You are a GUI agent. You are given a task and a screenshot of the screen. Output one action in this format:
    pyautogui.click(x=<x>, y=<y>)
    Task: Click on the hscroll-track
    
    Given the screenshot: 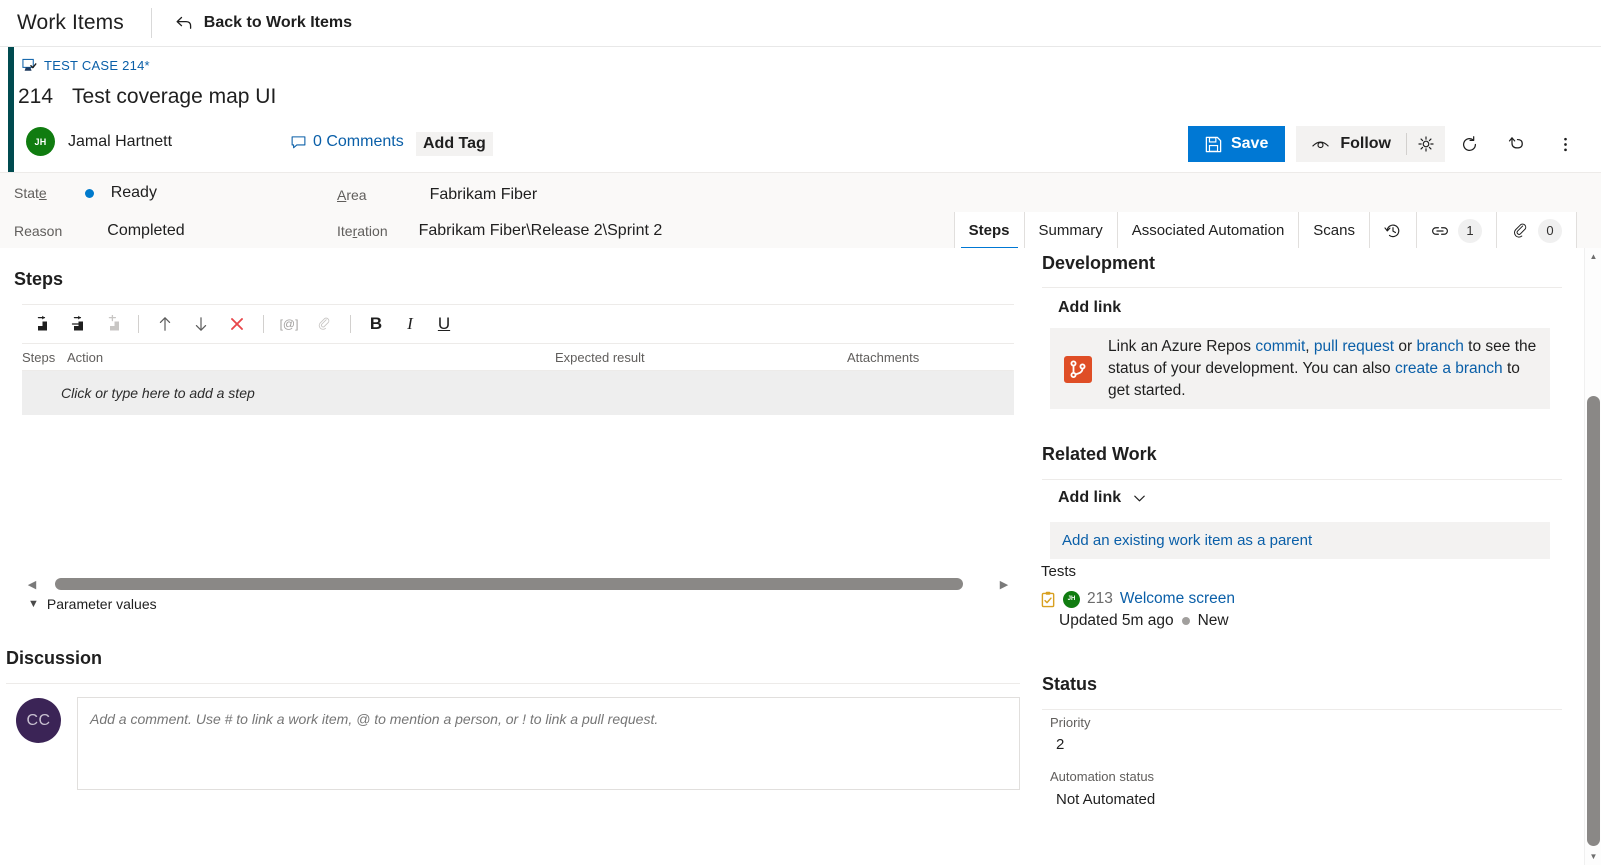 What is the action you would take?
    pyautogui.click(x=518, y=584)
    